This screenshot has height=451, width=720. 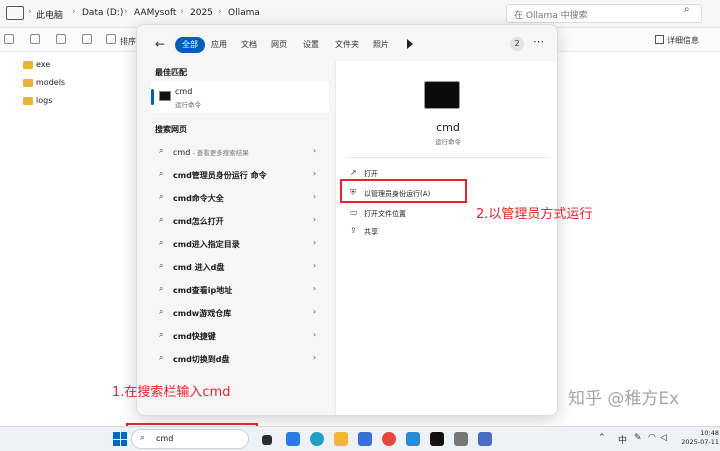 I want to click on filter-tab-settings: 设置, so click(x=311, y=45).